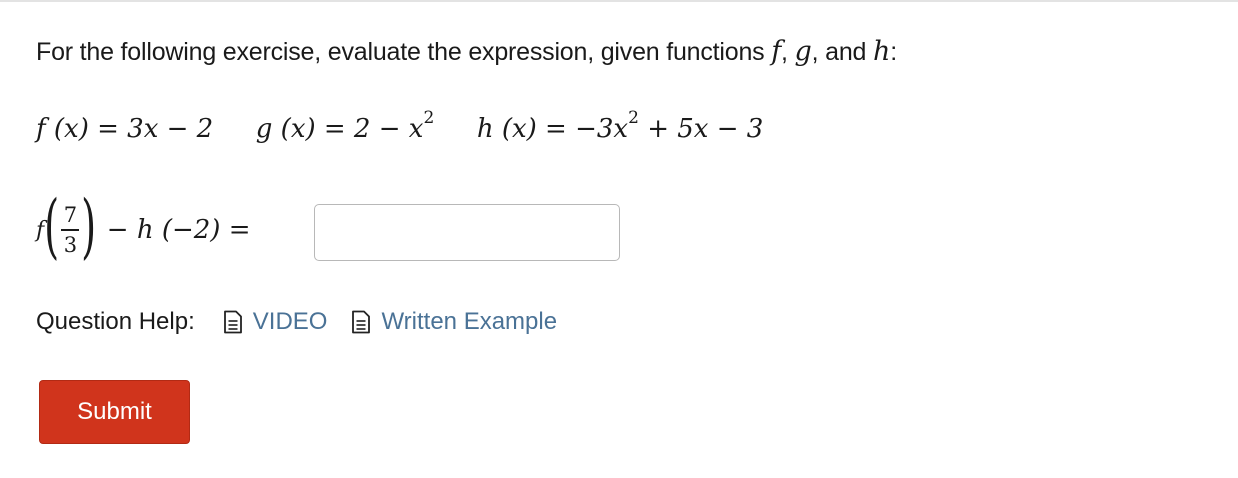 The height and width of the screenshot is (478, 1238). What do you see at coordinates (882, 51) in the screenshot?
I see `prompt-h: h` at bounding box center [882, 51].